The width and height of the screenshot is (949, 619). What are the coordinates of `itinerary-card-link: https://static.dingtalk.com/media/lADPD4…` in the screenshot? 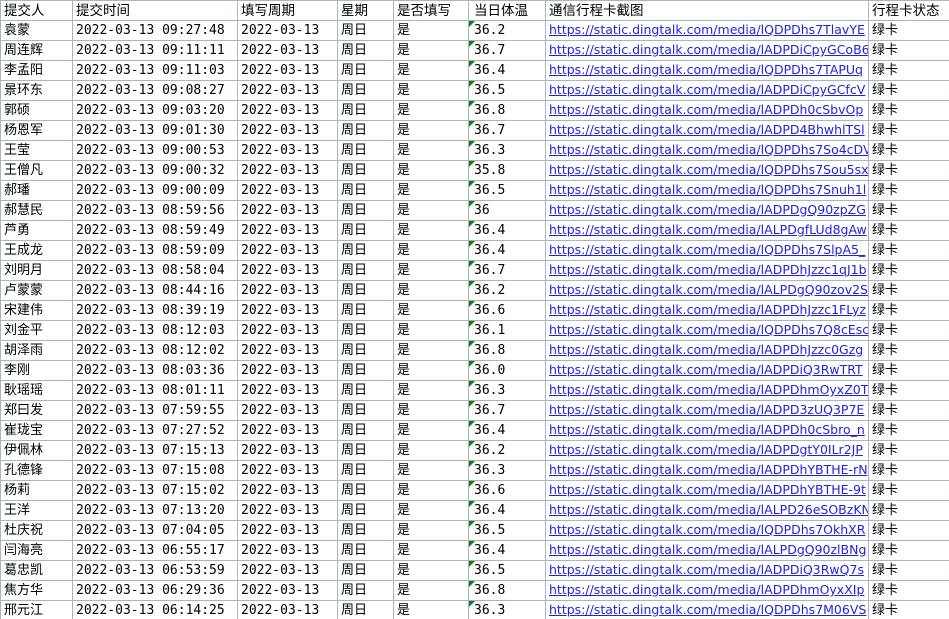 It's located at (707, 129).